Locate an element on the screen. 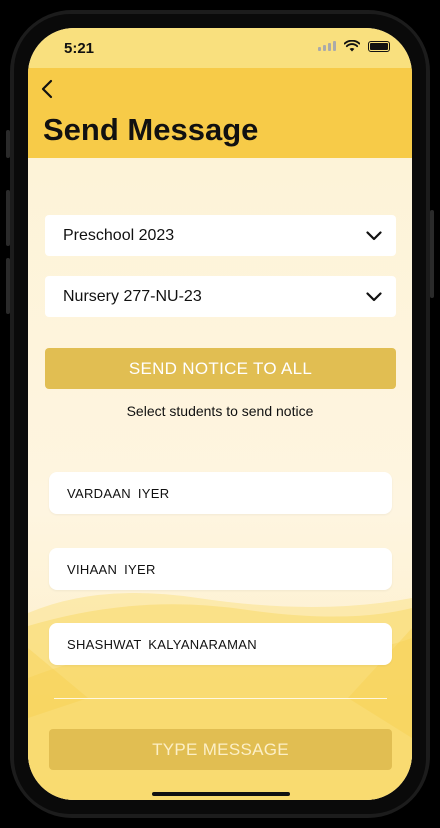  status-time: 5:21 is located at coordinates (79, 48).